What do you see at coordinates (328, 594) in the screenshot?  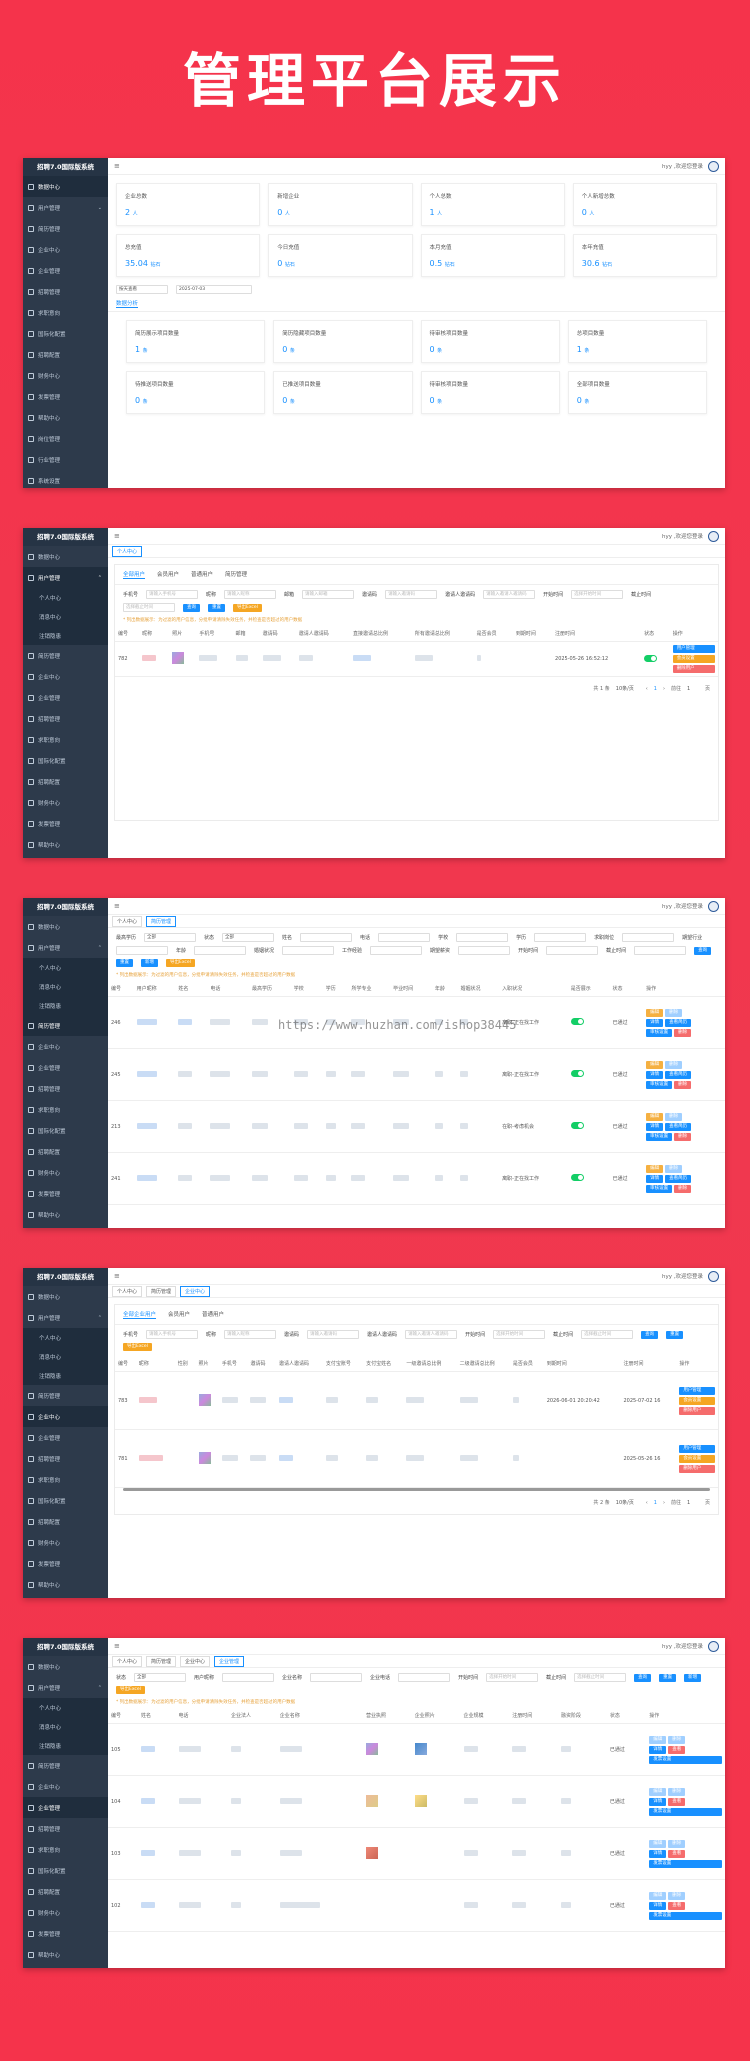 I see `filter-input: 请输入邮箱` at bounding box center [328, 594].